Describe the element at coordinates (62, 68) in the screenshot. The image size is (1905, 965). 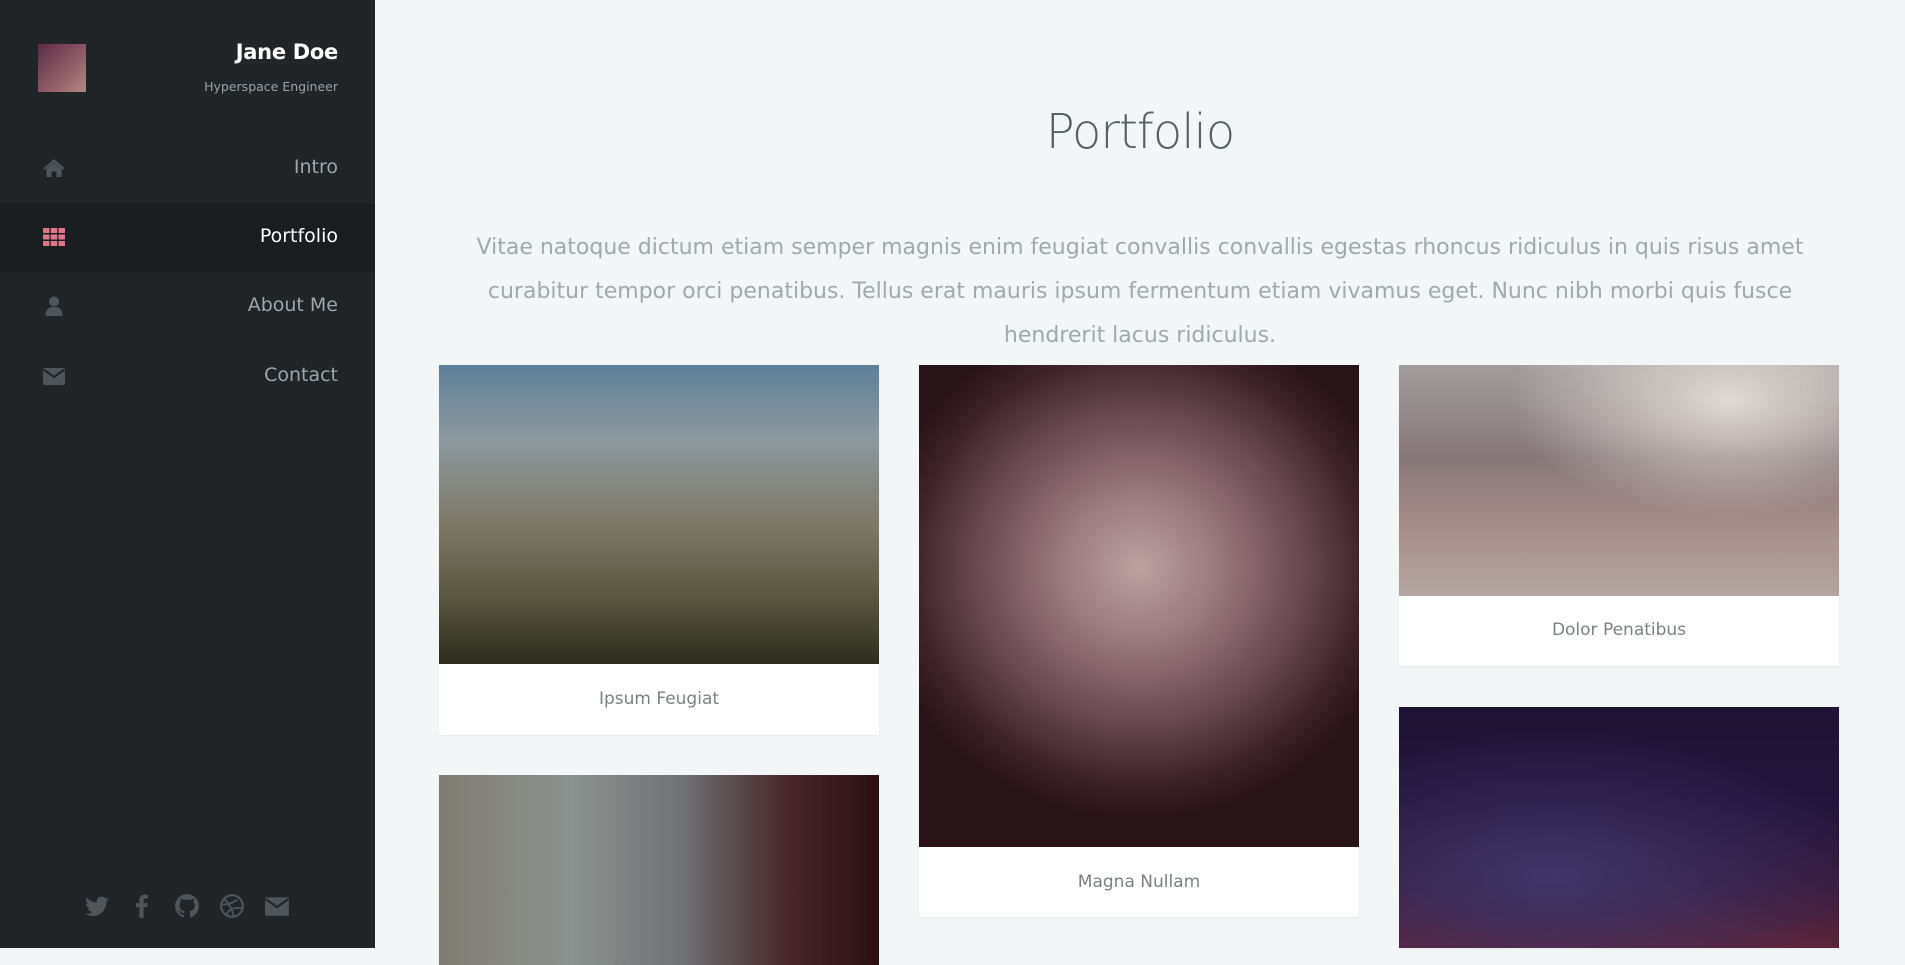
I see `avatar` at that location.